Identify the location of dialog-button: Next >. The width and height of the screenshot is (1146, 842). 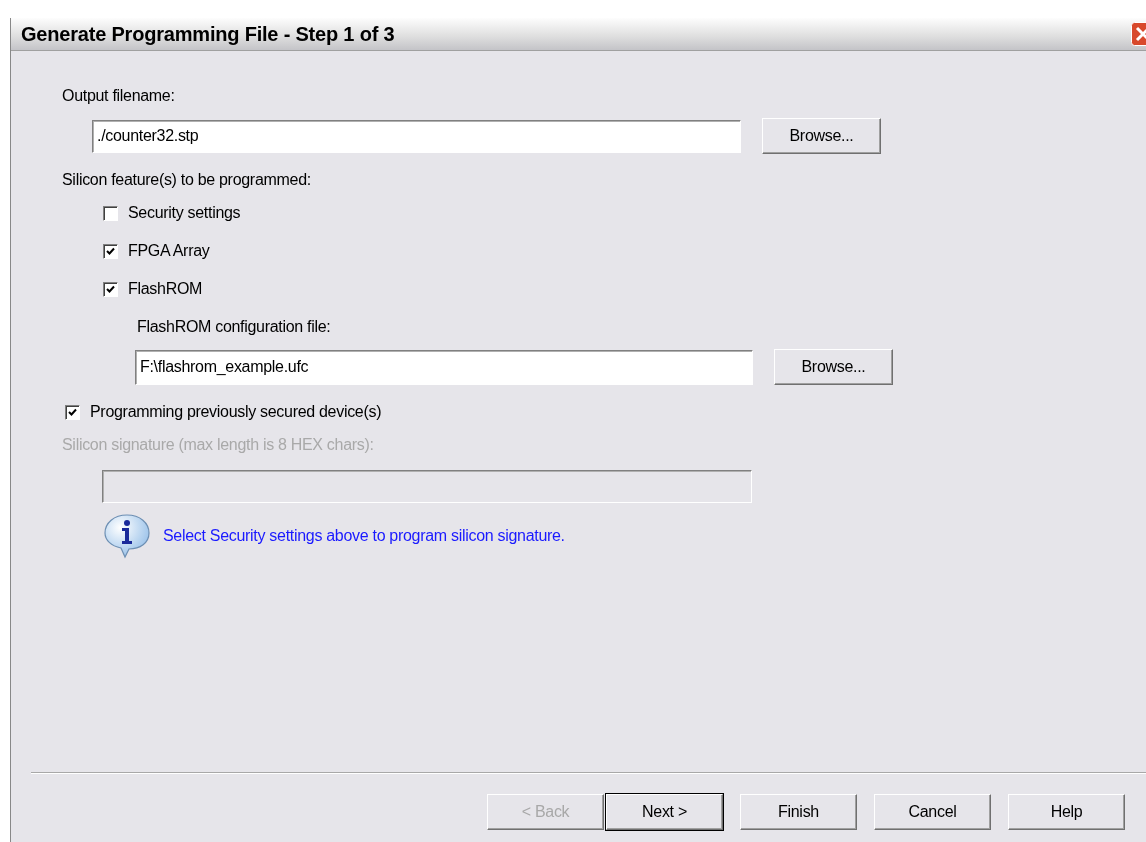
(664, 812).